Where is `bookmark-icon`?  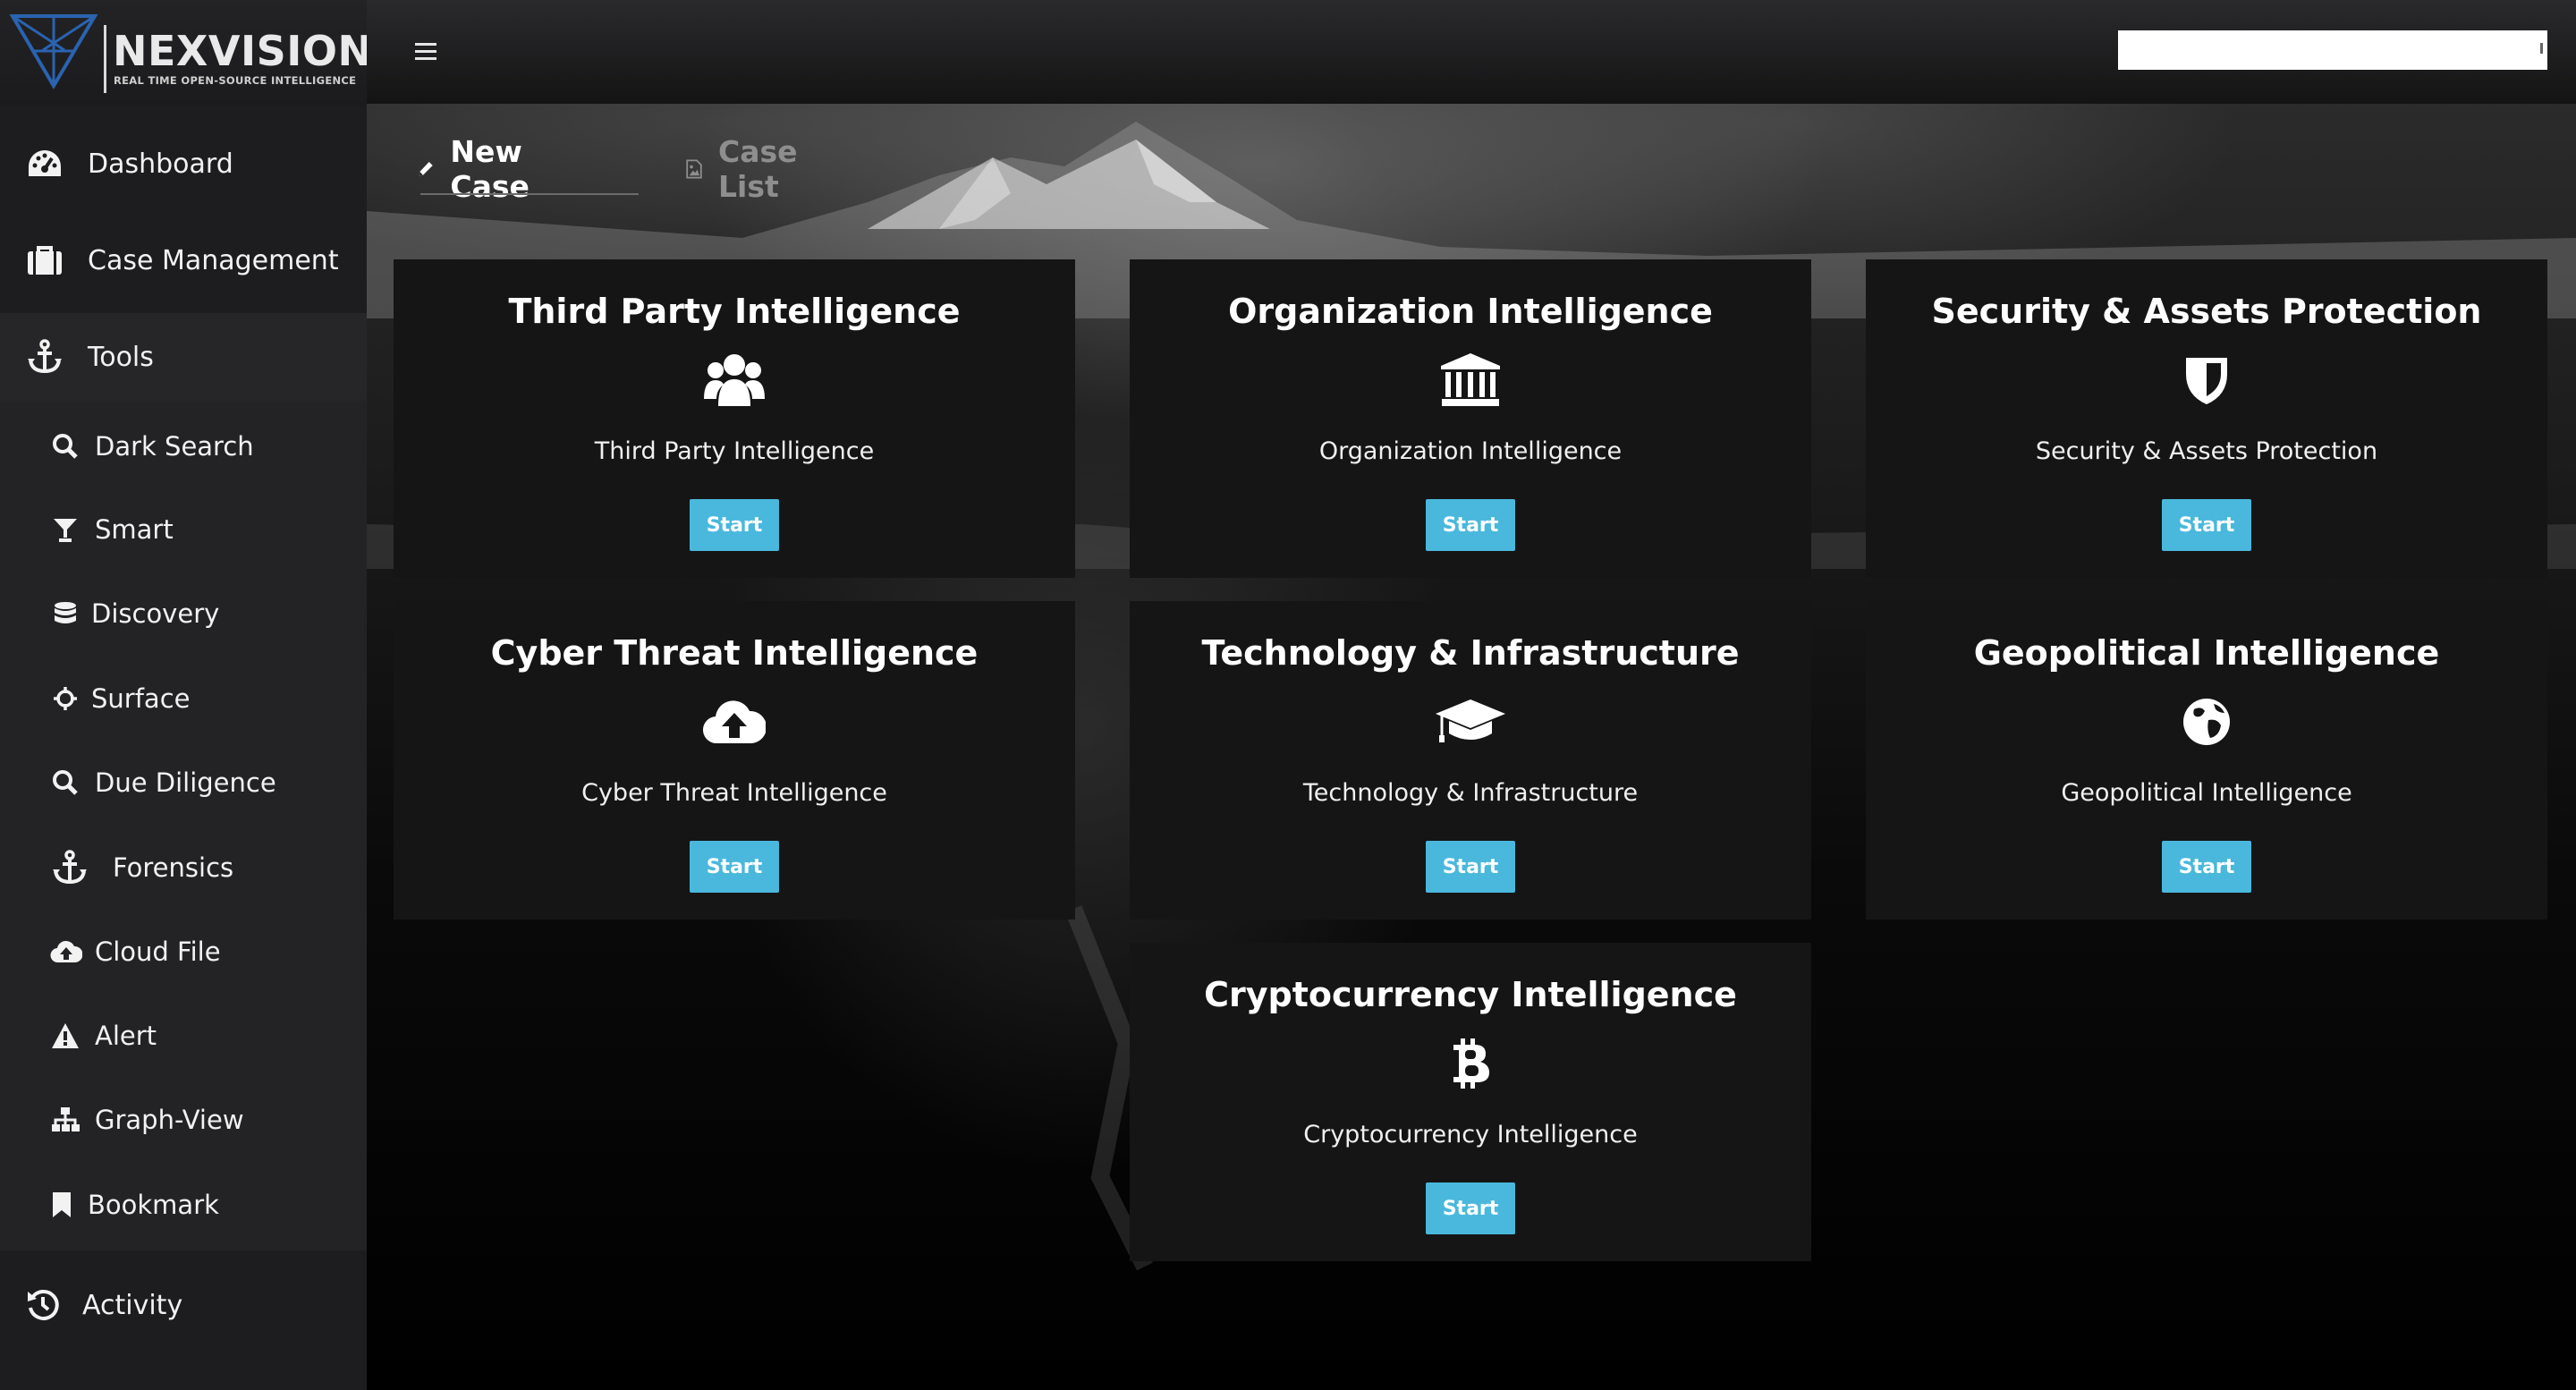 bookmark-icon is located at coordinates (61, 1204).